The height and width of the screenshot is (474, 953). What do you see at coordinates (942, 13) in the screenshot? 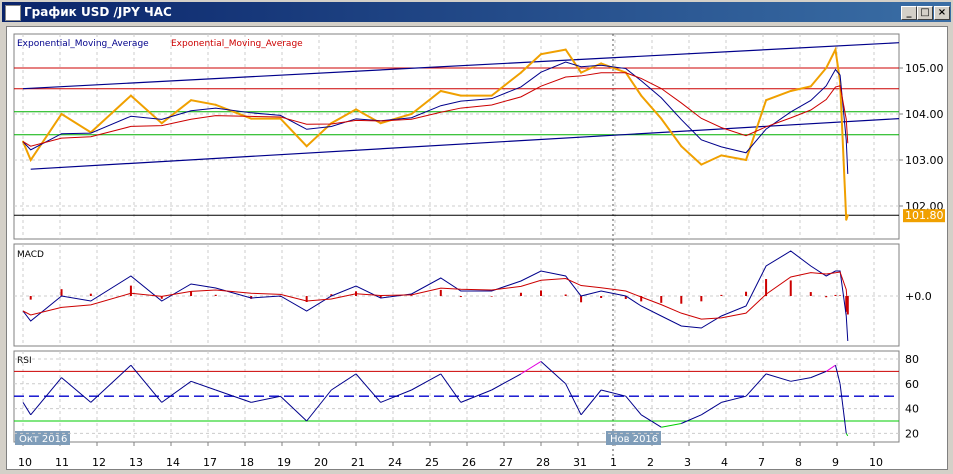
I see `close-button: ×` at bounding box center [942, 13].